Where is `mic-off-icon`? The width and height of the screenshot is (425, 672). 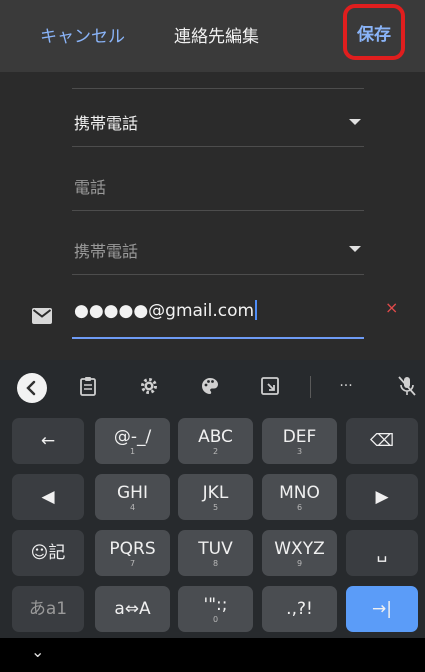 mic-off-icon is located at coordinates (407, 386).